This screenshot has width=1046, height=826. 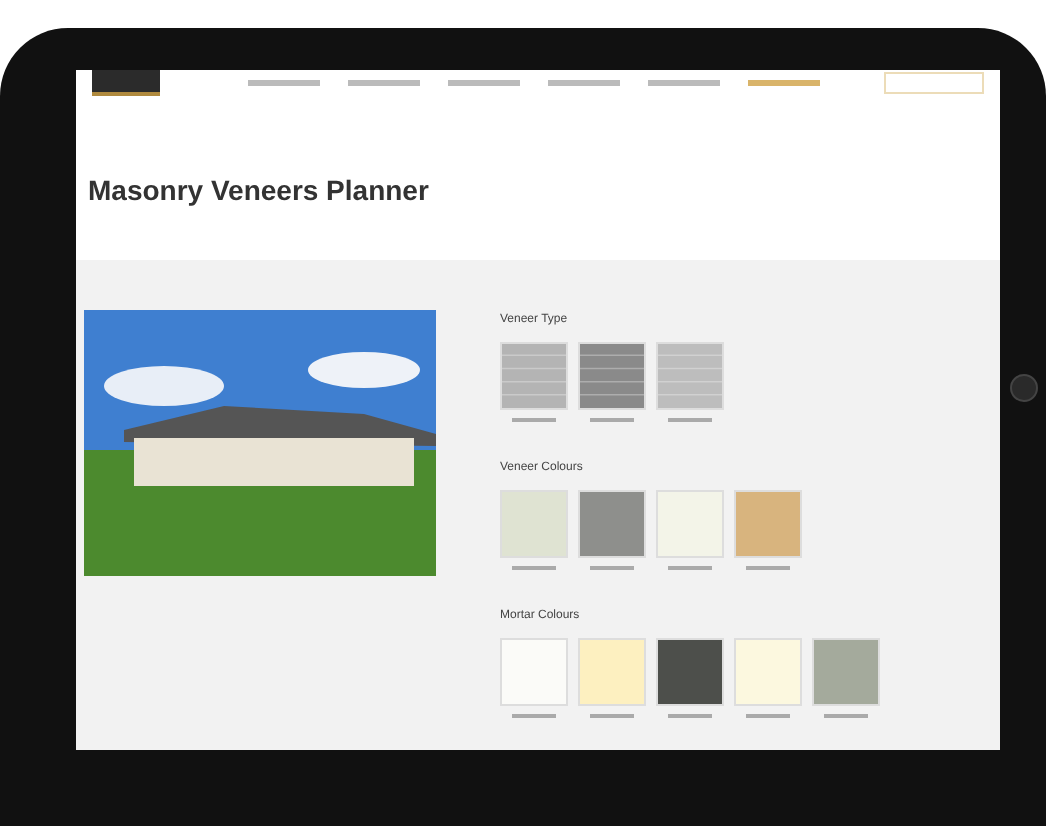 I want to click on home-button, so click(x=1023, y=388).